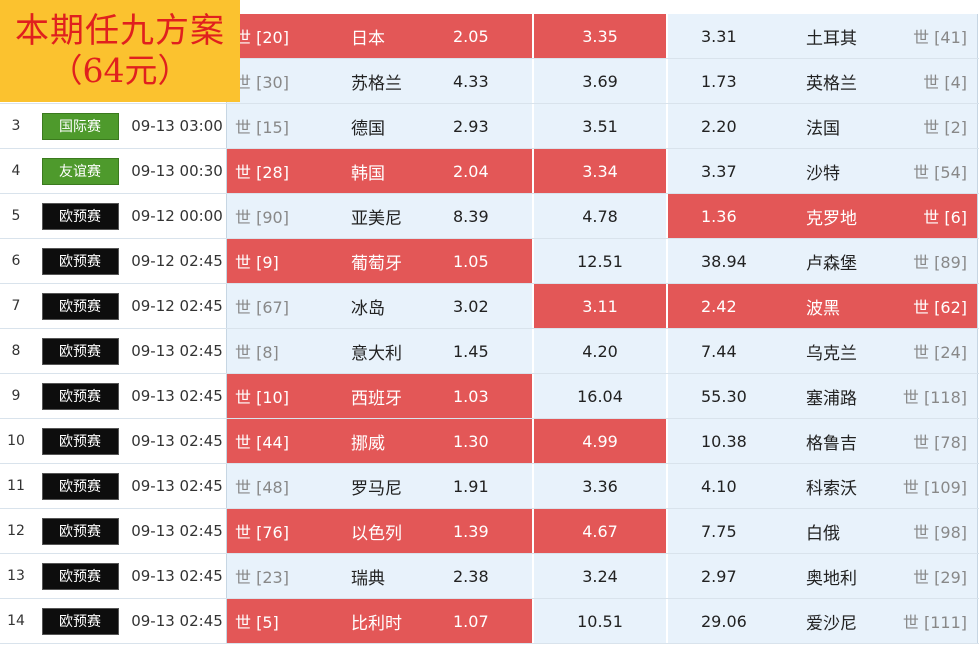 This screenshot has width=979, height=657. I want to click on home-win-option: 世 [10] 西班牙 1.03, so click(379, 396).